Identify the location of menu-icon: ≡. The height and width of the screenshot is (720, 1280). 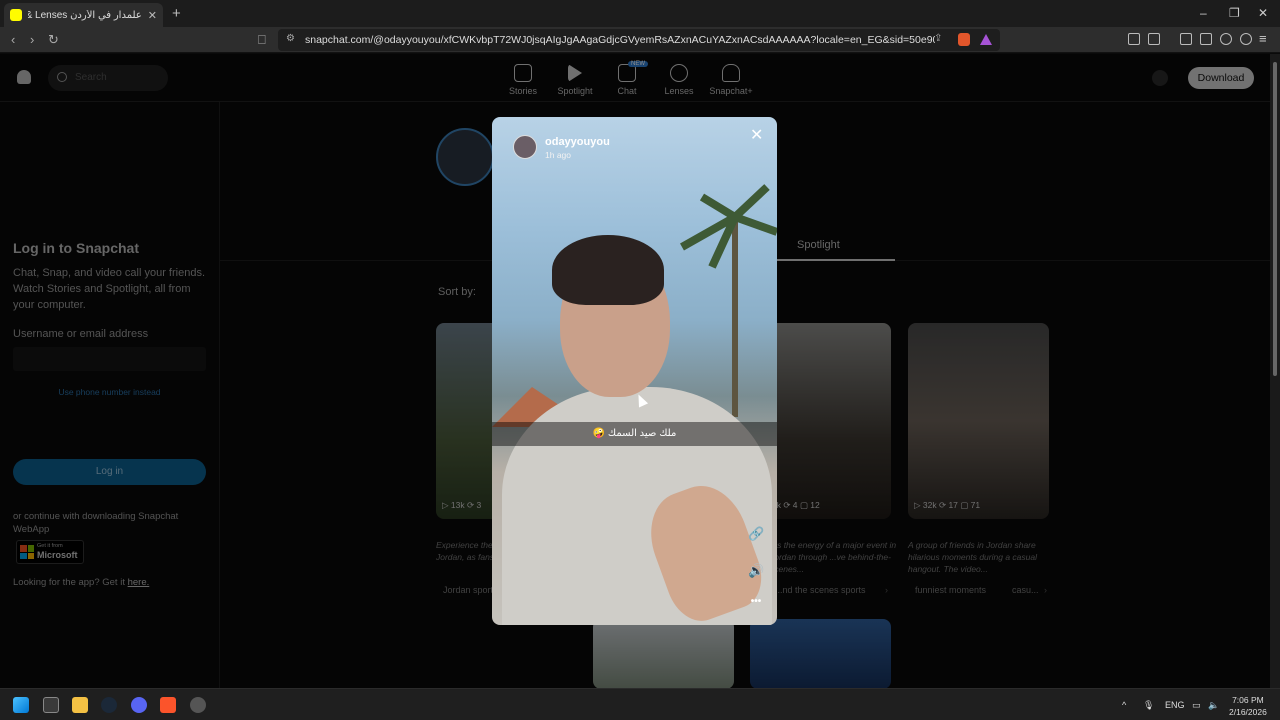
(1263, 38).